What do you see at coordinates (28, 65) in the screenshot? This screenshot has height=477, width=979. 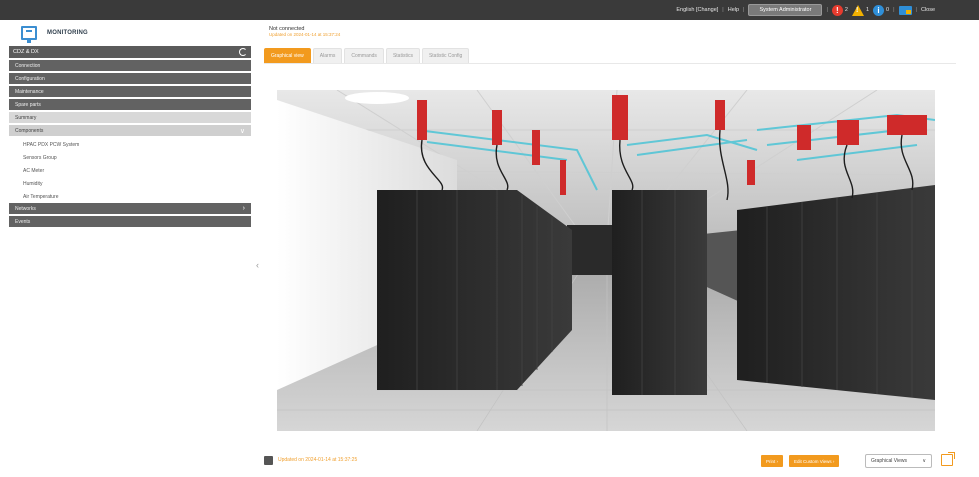 I see `sidebar-item-label: Connection` at bounding box center [28, 65].